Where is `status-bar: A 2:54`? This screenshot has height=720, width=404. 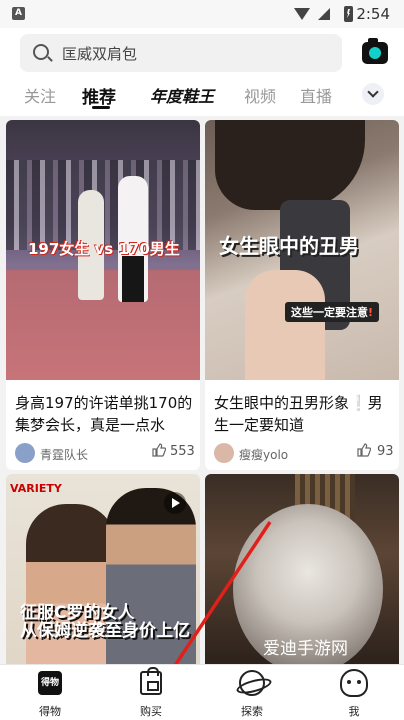
status-bar: A 2:54 is located at coordinates (202, 14).